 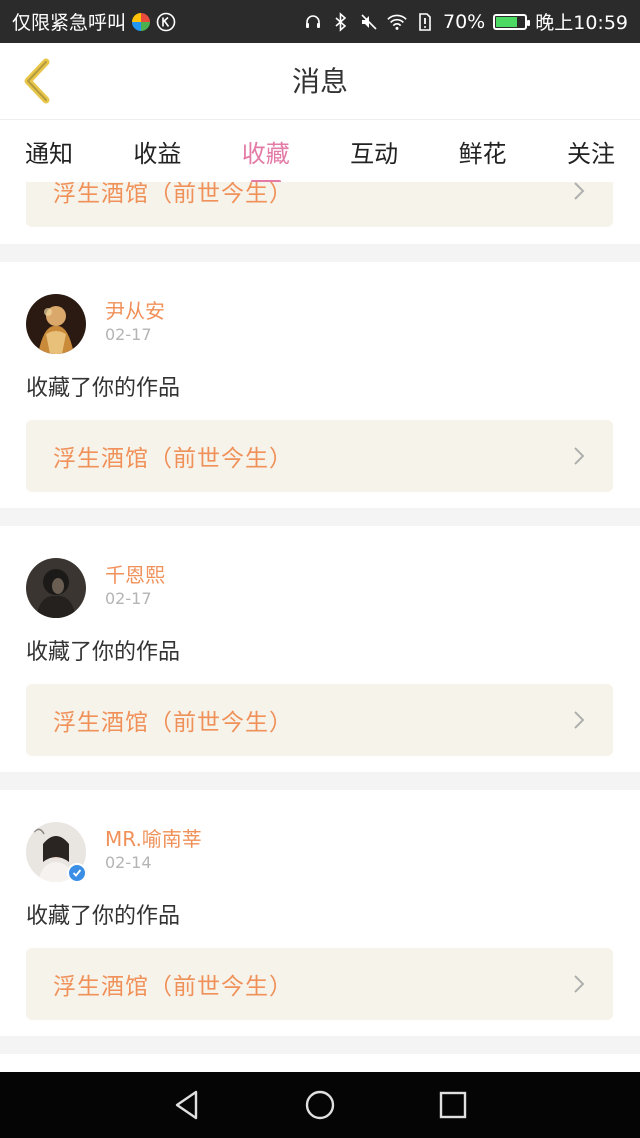 I want to click on username: MR.喻南莘, so click(x=153, y=837).